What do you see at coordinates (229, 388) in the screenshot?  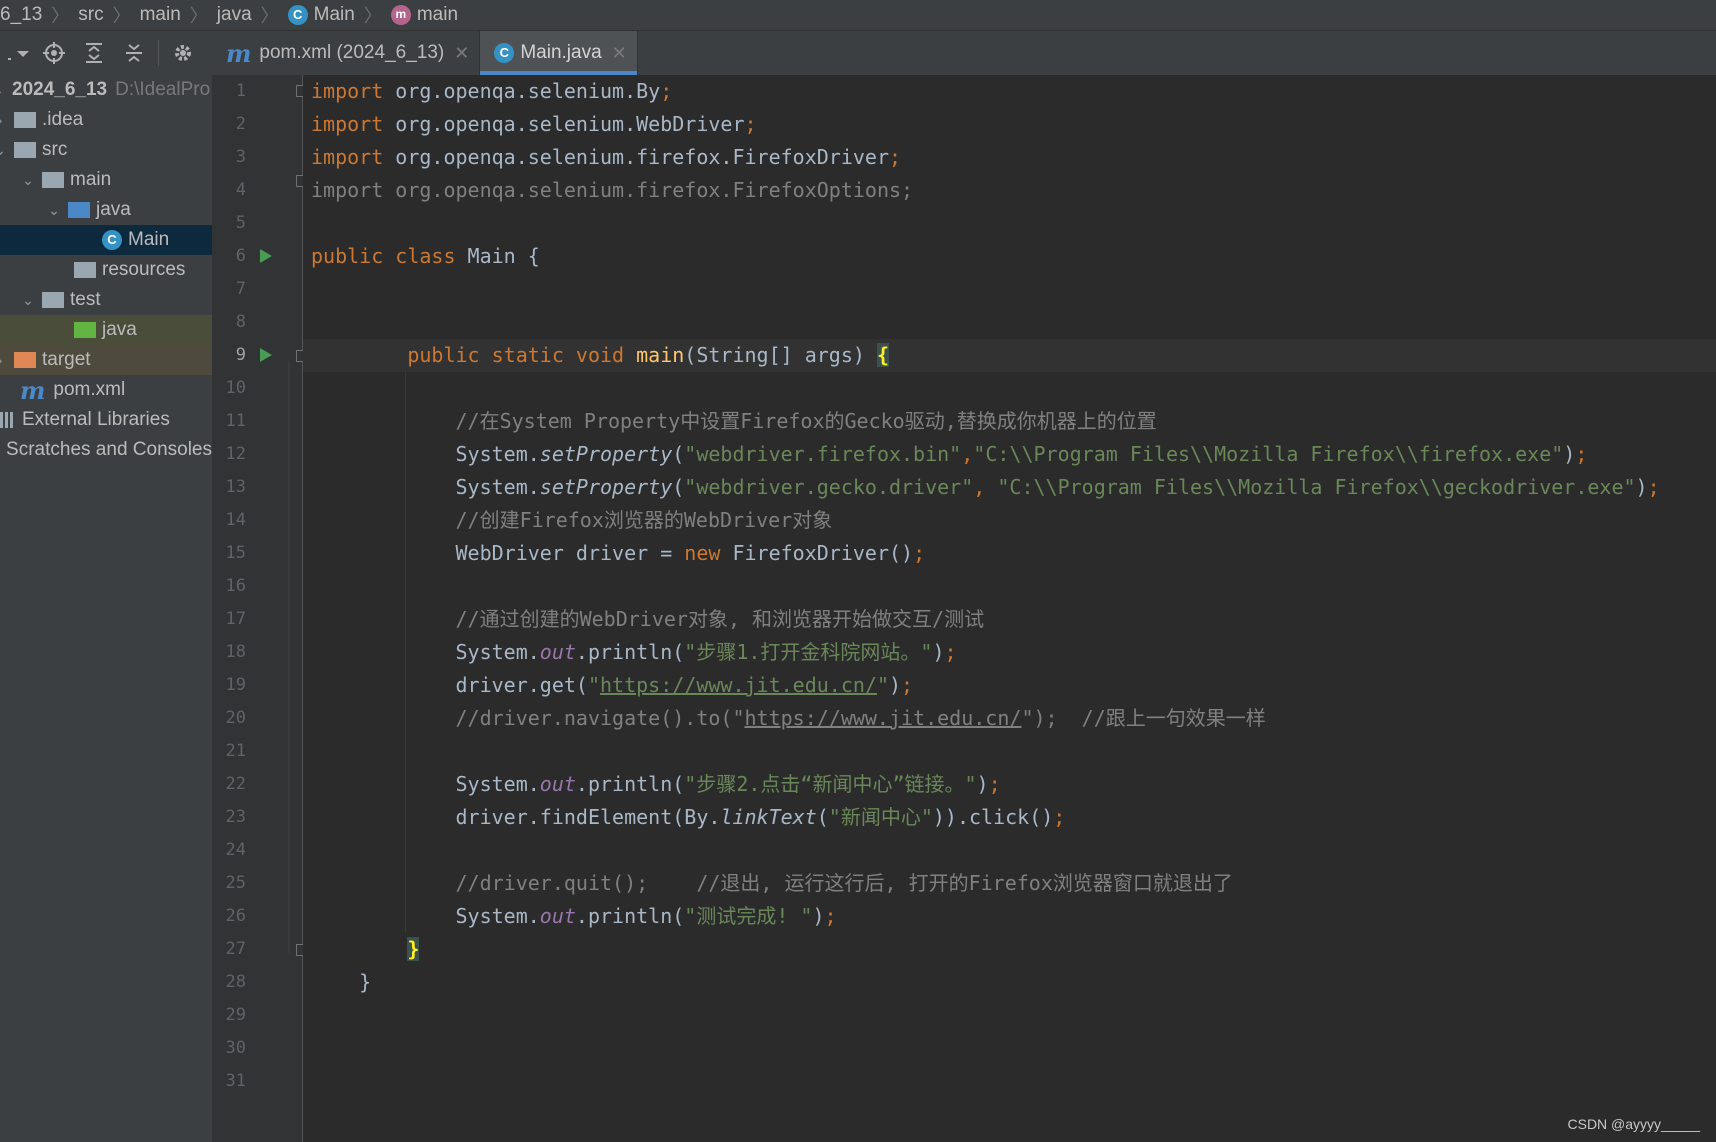 I see `line-number: 10` at bounding box center [229, 388].